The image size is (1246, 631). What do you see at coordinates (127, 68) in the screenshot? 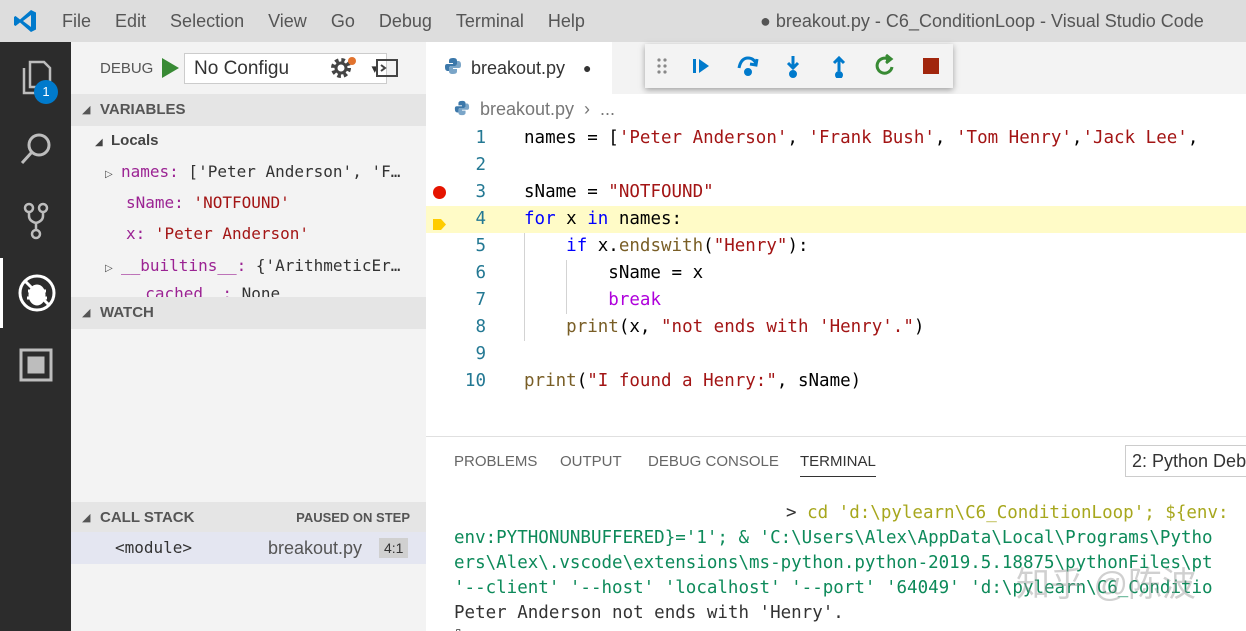
I see `debug-title: DEBUG` at bounding box center [127, 68].